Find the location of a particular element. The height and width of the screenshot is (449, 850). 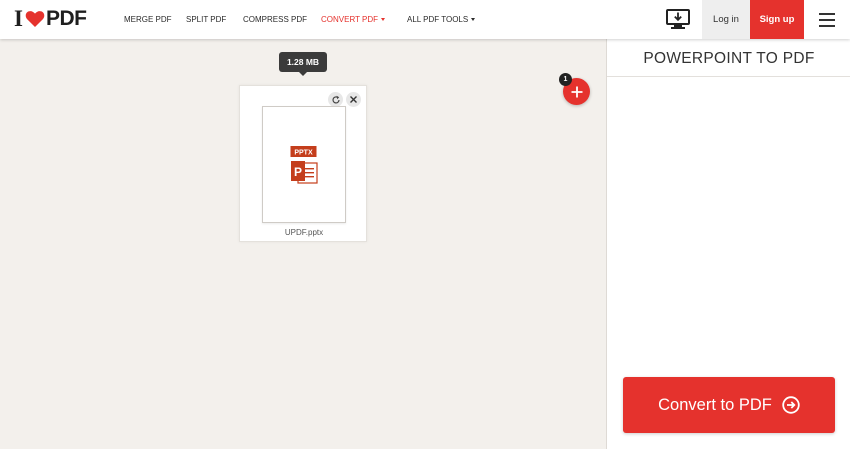

svg-text: P is located at coordinates (298, 172).